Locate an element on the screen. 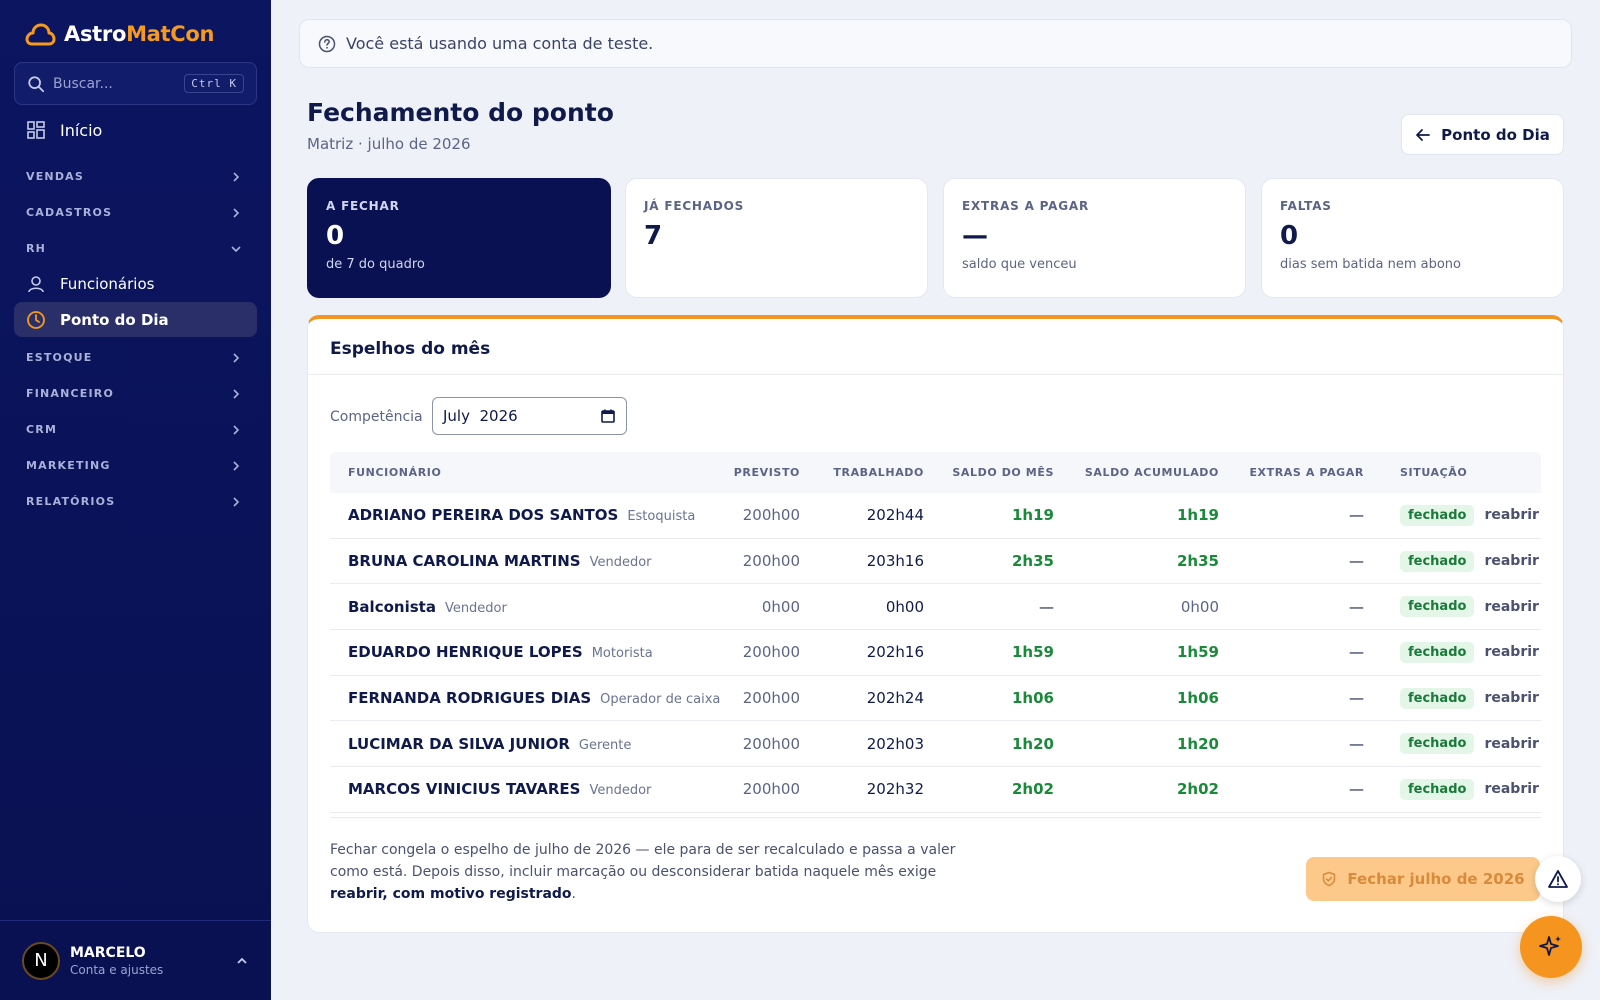 The width and height of the screenshot is (1600, 1000). sidebar-section-estoque: ESTOQUE is located at coordinates (134, 357).